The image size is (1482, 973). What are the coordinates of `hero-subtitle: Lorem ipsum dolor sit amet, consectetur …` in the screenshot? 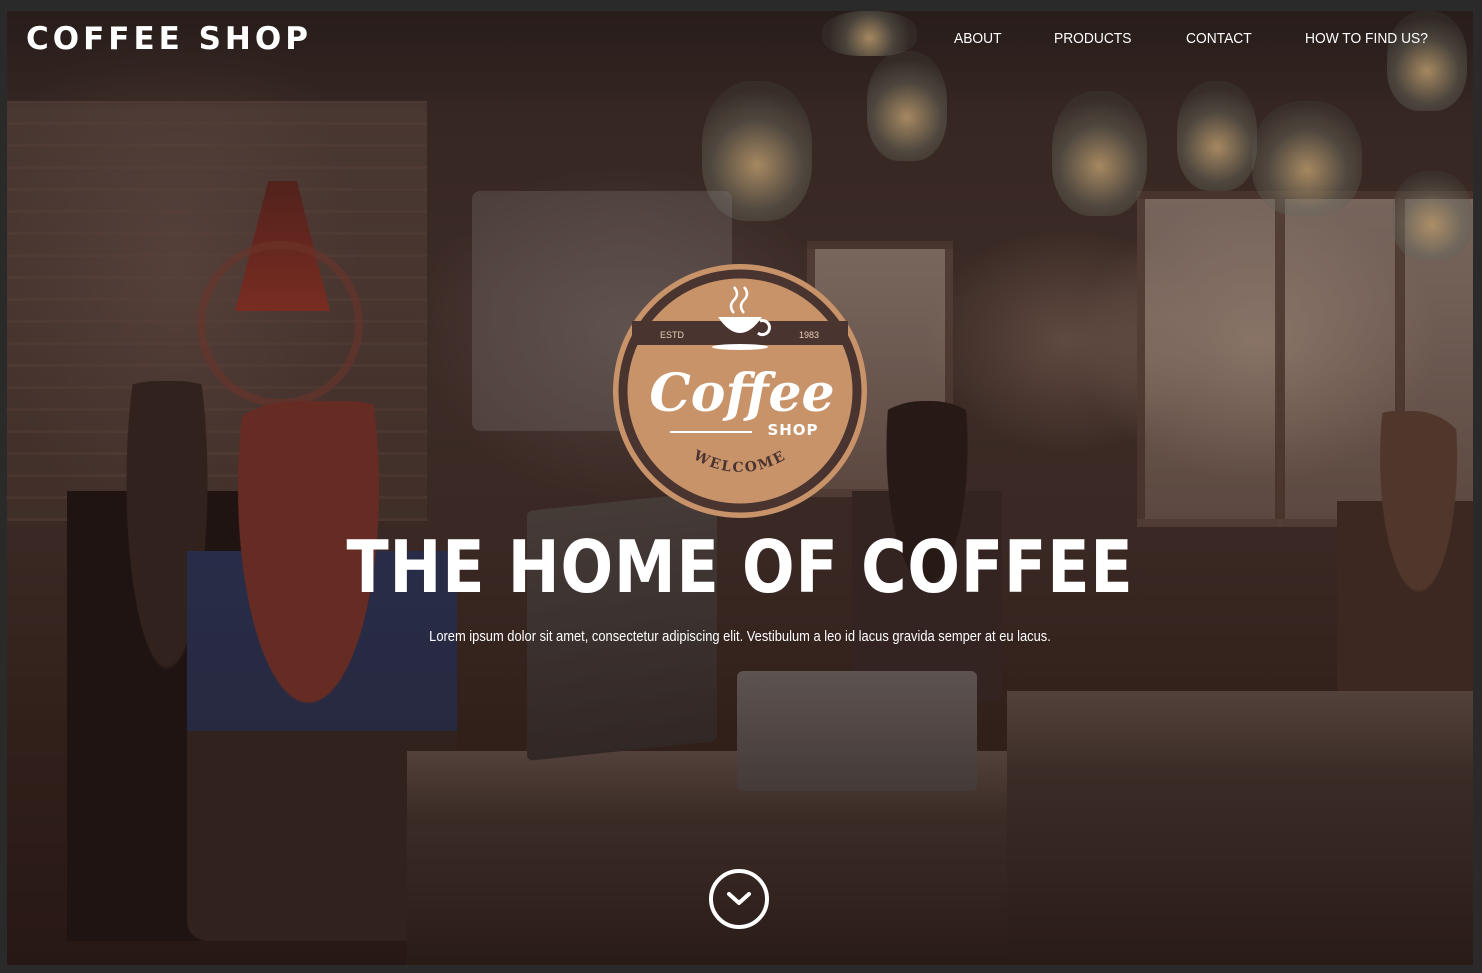 It's located at (740, 636).